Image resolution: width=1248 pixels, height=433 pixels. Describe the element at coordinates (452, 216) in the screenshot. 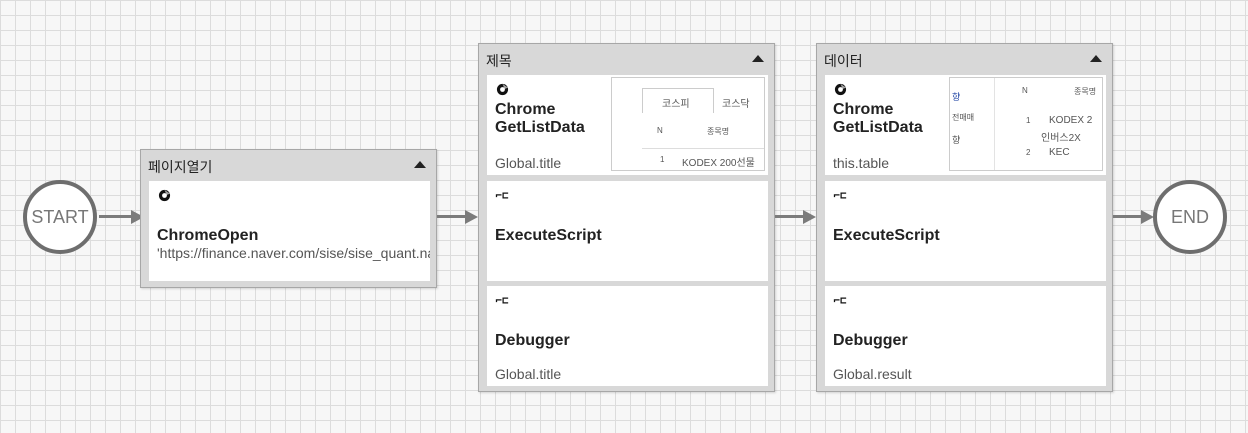

I see `connector-open-to-title` at that location.